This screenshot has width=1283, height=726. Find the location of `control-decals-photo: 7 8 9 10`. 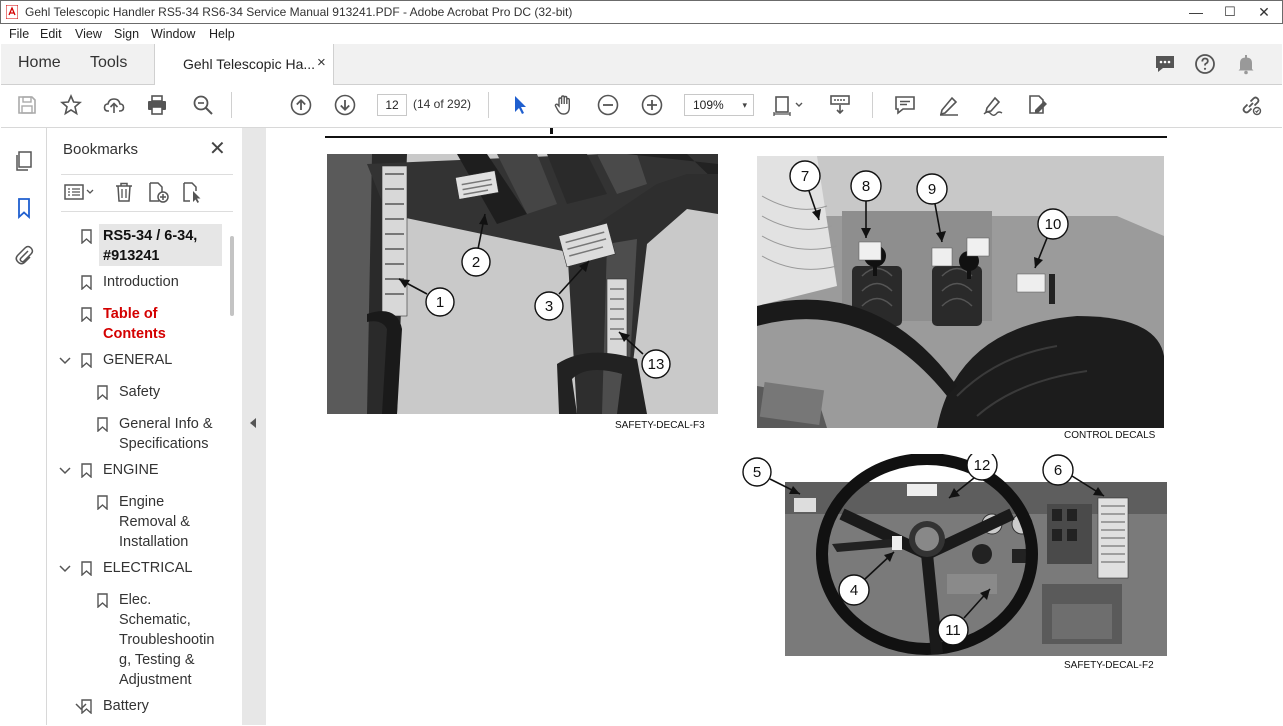

control-decals-photo: 7 8 9 10 is located at coordinates (960, 292).